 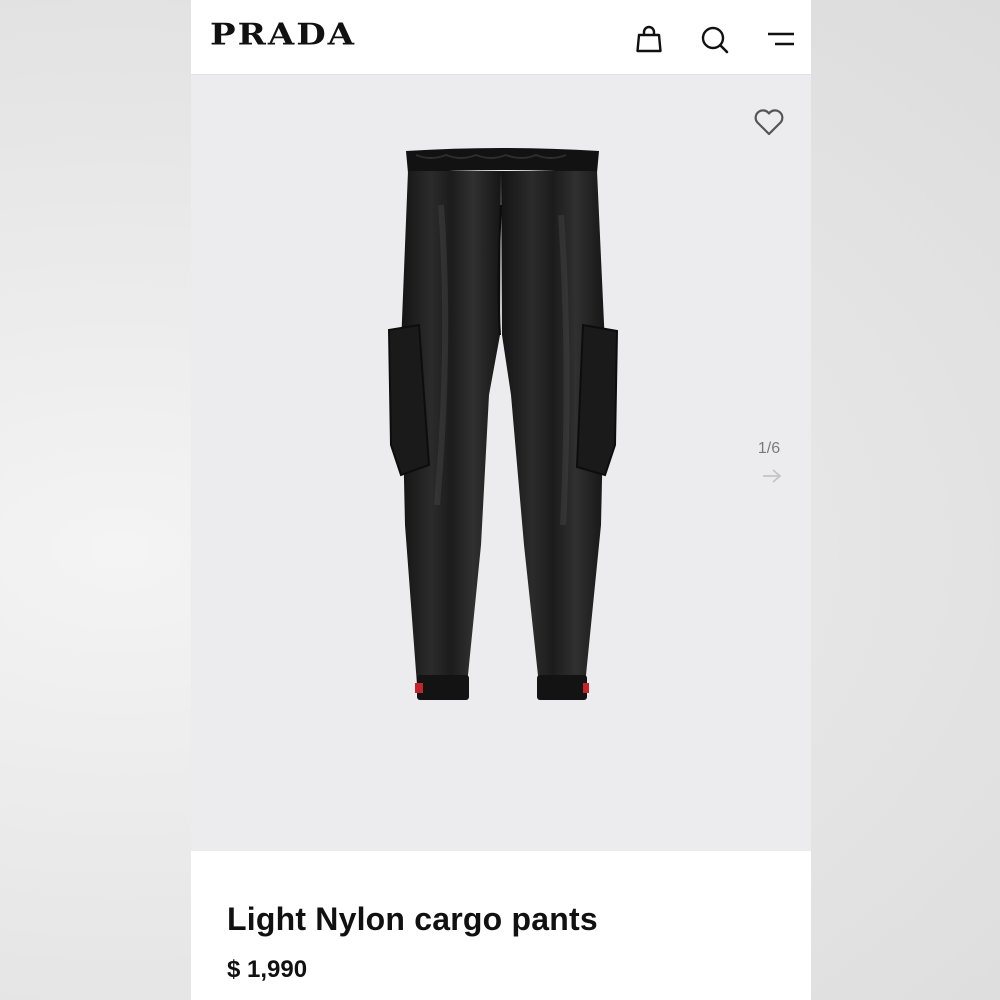 I want to click on menu-icon, so click(x=781, y=39).